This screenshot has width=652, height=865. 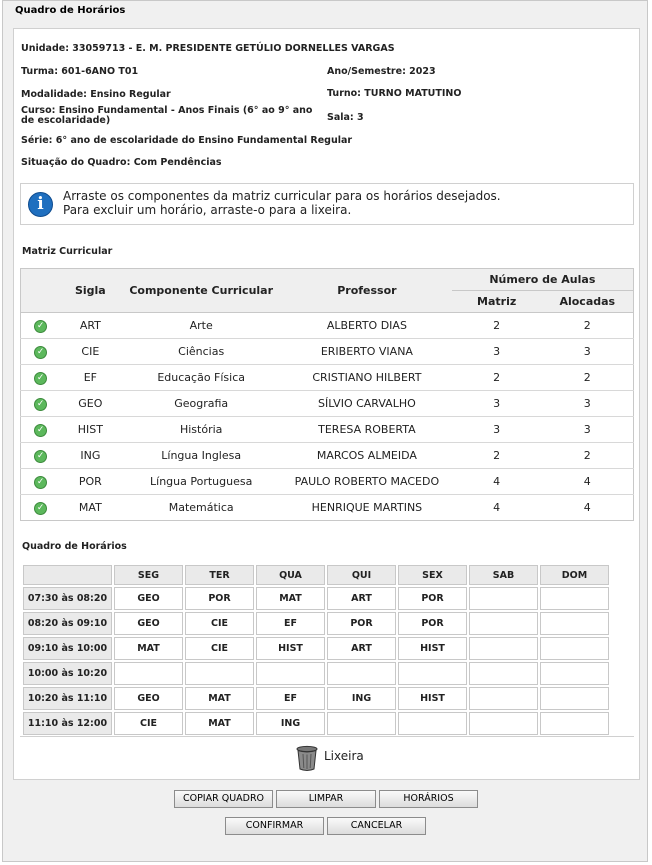 I want to click on cancel-button: CANCELAR, so click(x=376, y=826).